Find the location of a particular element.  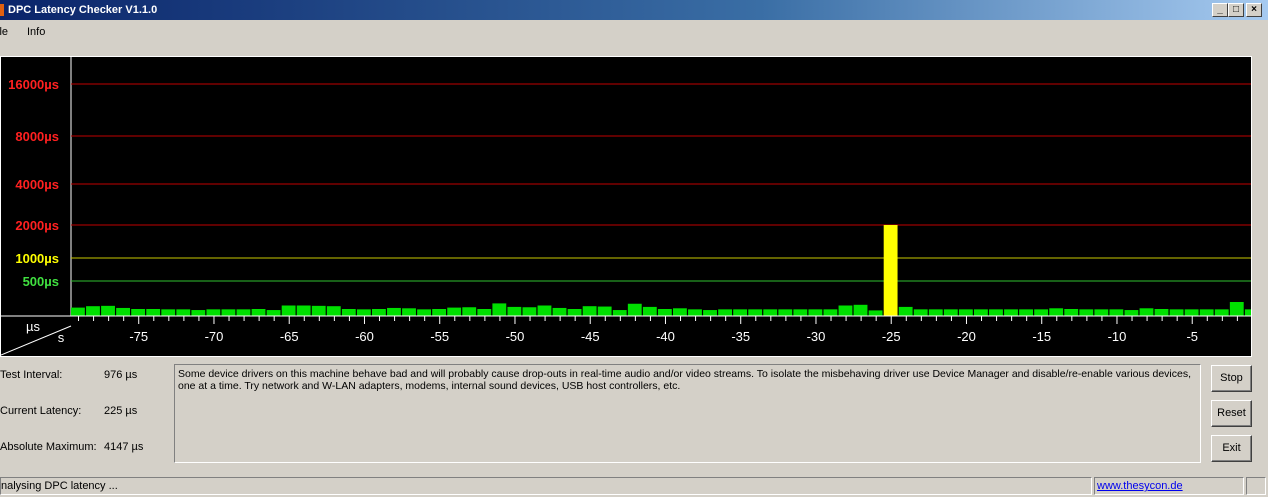

x-tick-label: -70 is located at coordinates (214, 336).